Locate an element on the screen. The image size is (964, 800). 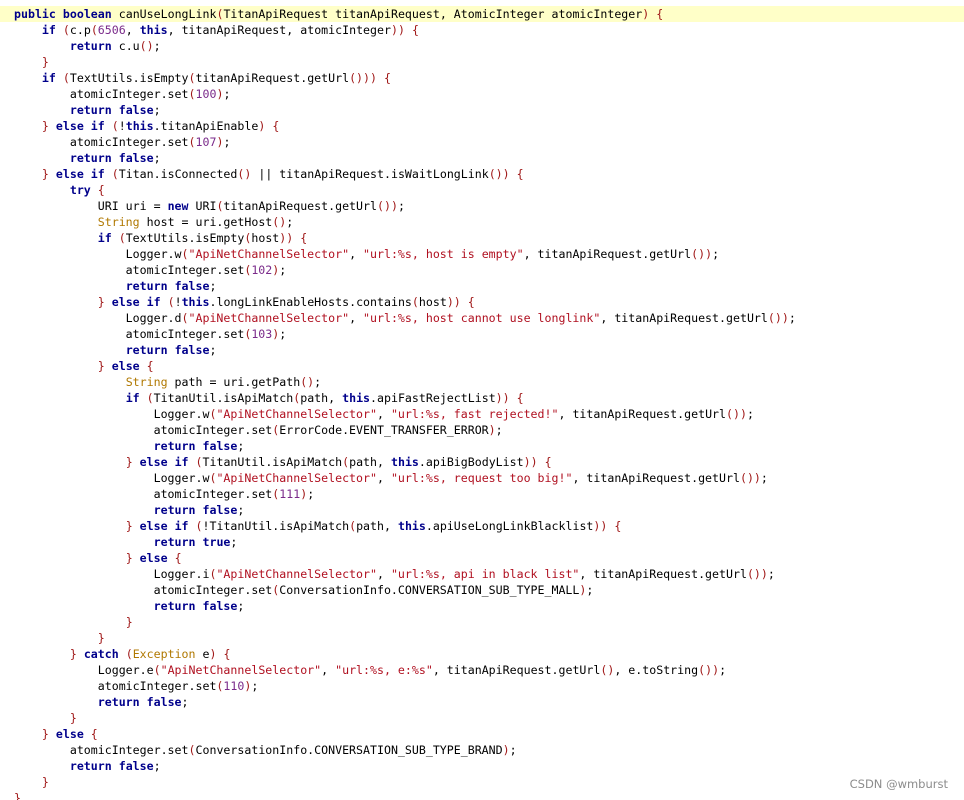
code-token: path, is located at coordinates (377, 526).